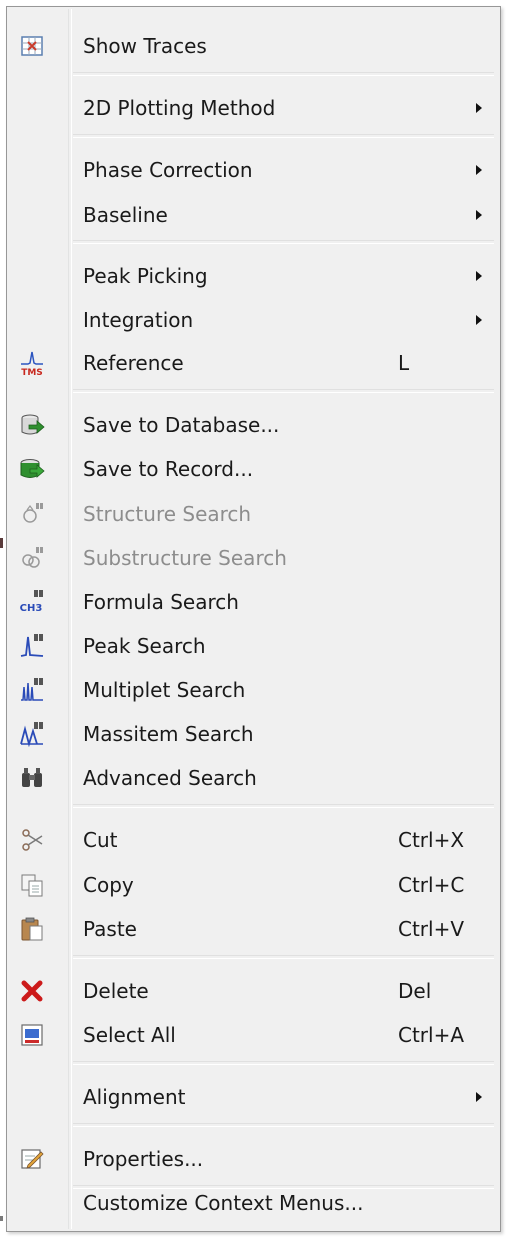  What do you see at coordinates (110, 929) in the screenshot?
I see `menu-item-label: Paste` at bounding box center [110, 929].